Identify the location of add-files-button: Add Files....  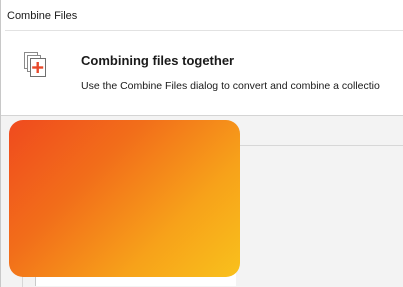
(104, 171).